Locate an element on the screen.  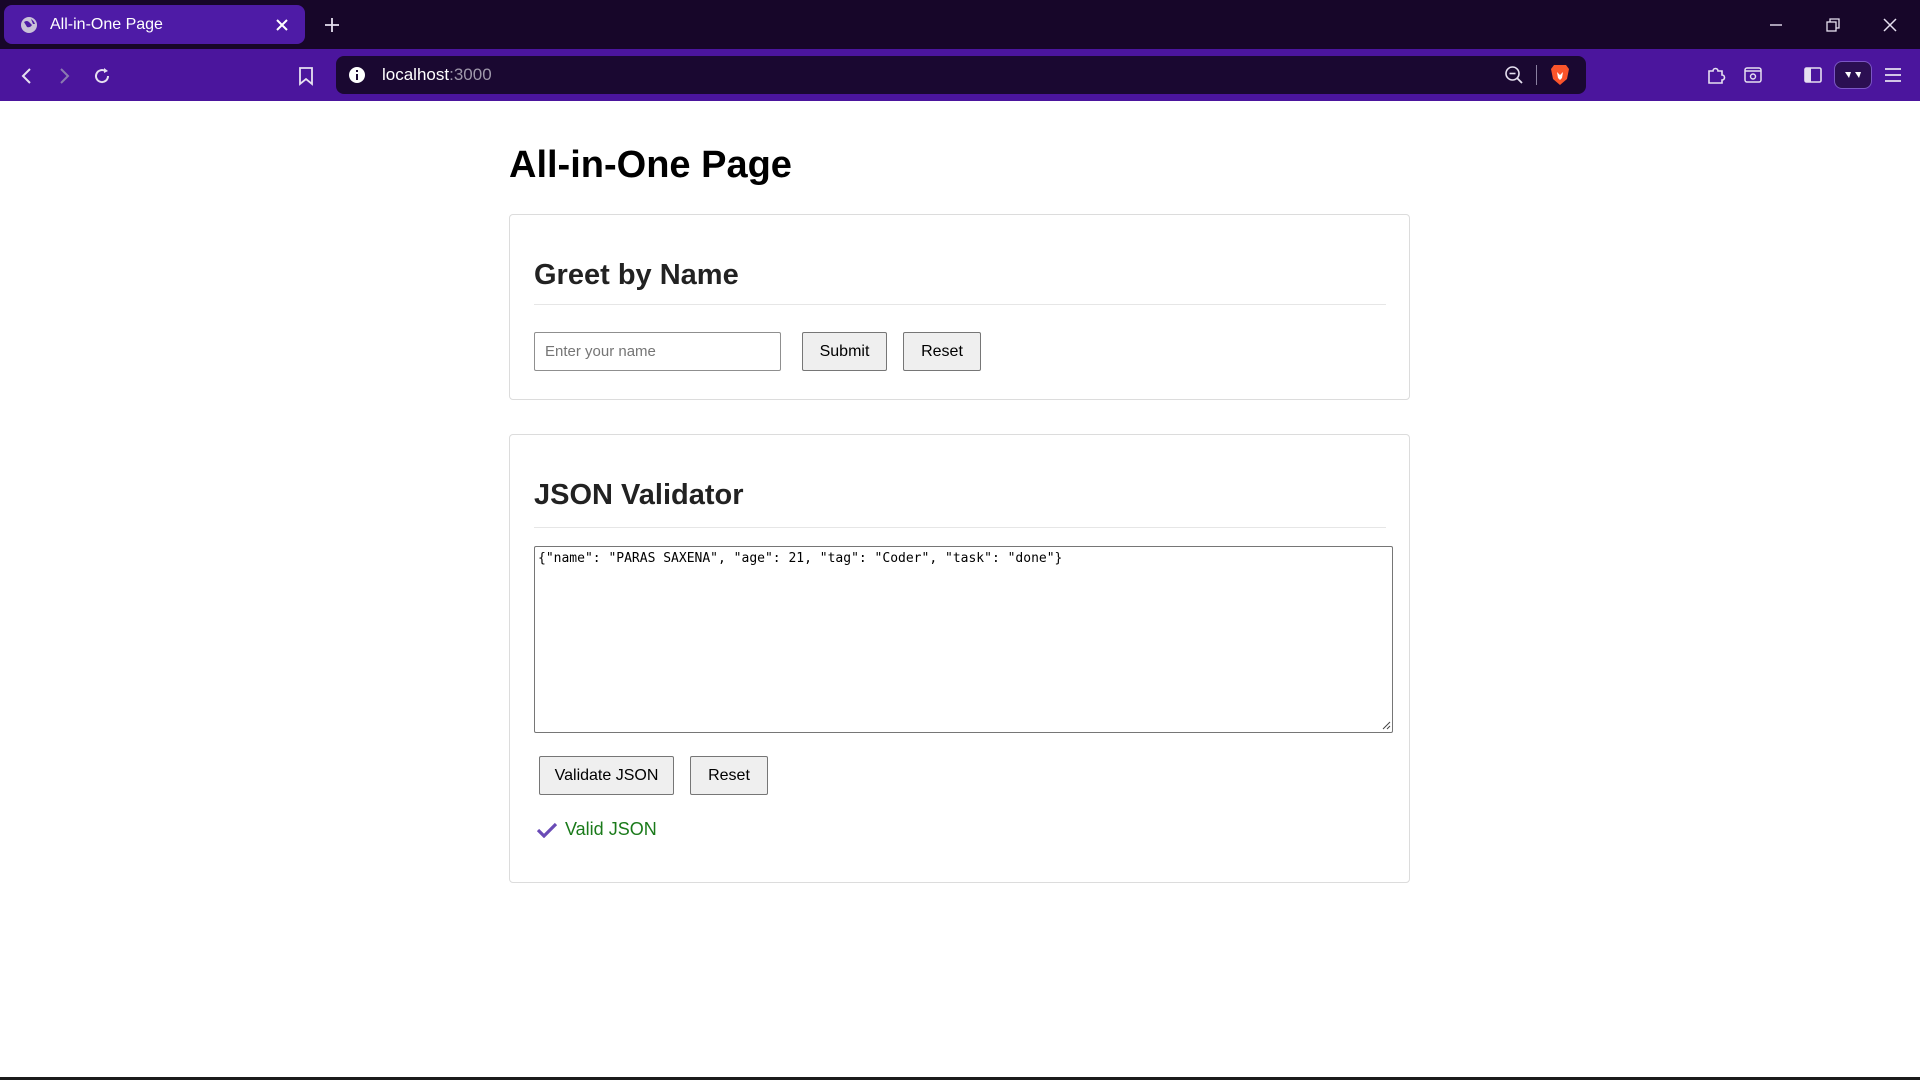
restore-icon is located at coordinates (1833, 25).